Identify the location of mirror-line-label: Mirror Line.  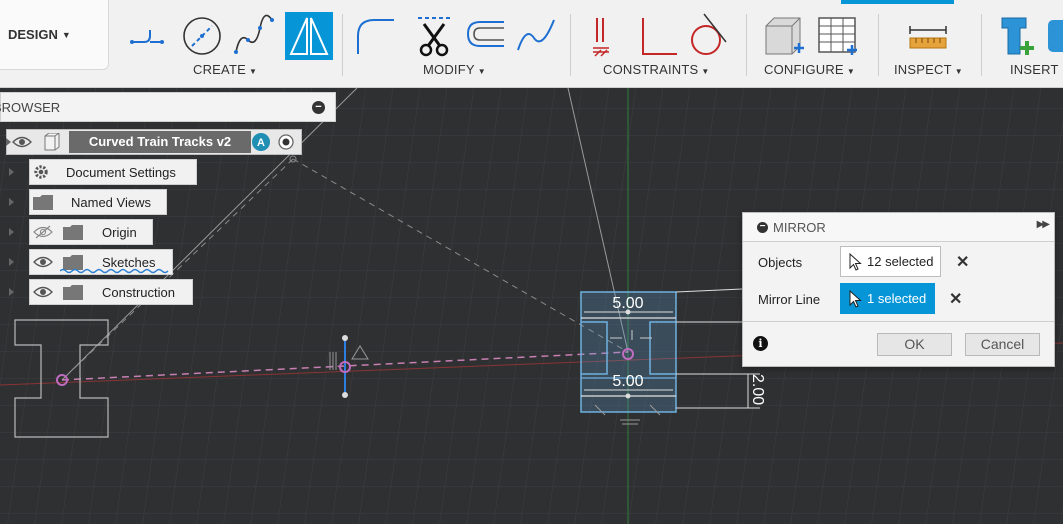
(789, 299).